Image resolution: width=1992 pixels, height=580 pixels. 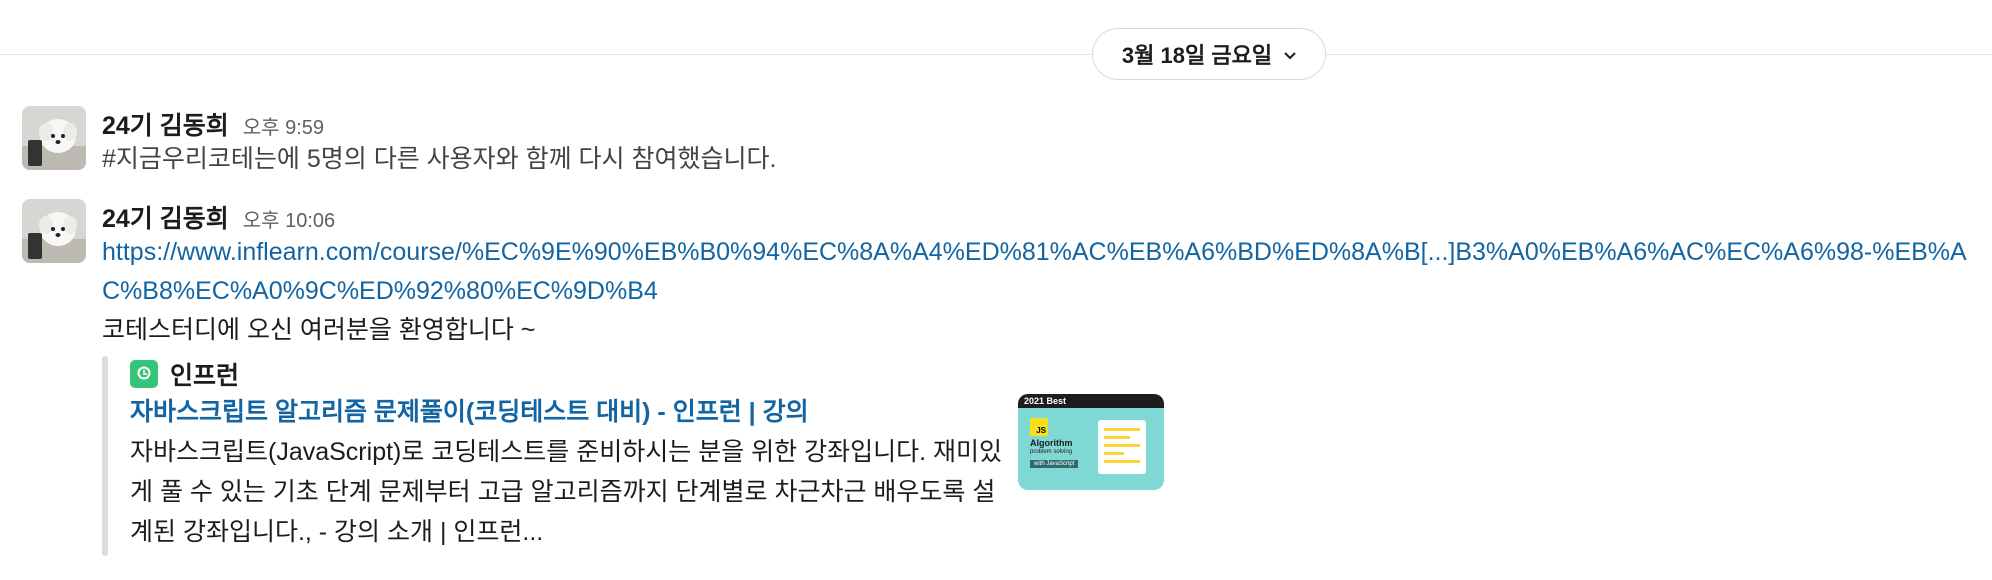 I want to click on message-timestamp: 오후 9:59, so click(x=283, y=125).